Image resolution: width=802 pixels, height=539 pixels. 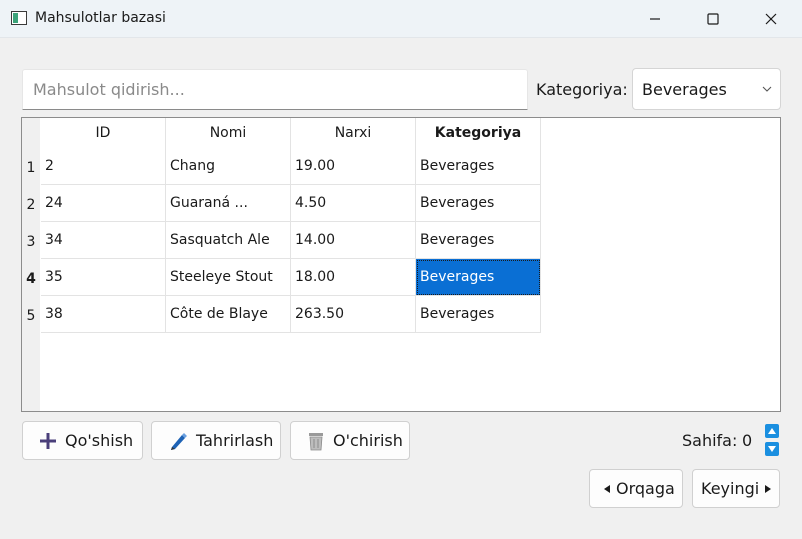 I want to click on add-button: Qo'shish, so click(x=82, y=440).